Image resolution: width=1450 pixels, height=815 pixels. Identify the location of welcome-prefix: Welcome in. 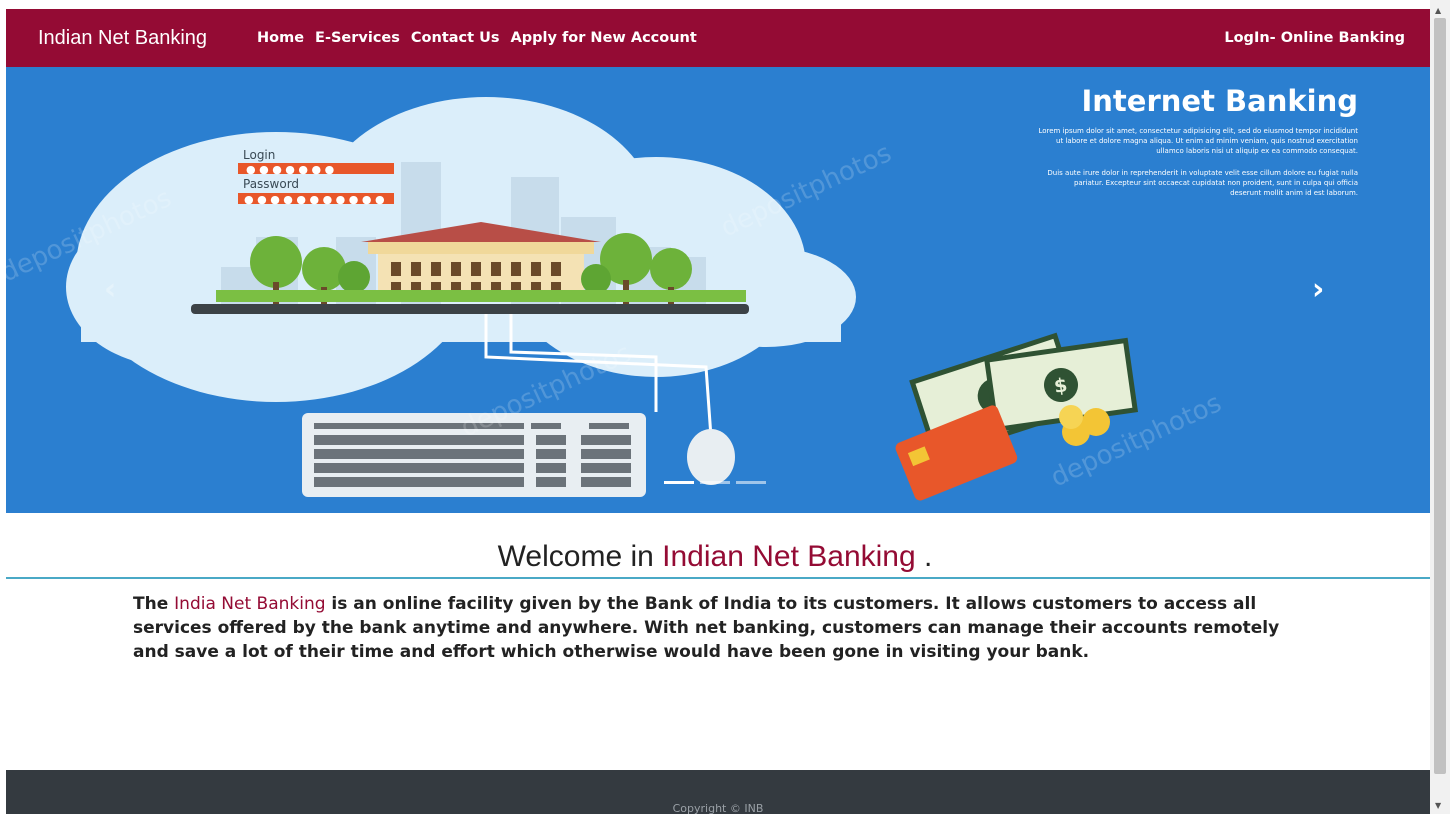
(580, 556).